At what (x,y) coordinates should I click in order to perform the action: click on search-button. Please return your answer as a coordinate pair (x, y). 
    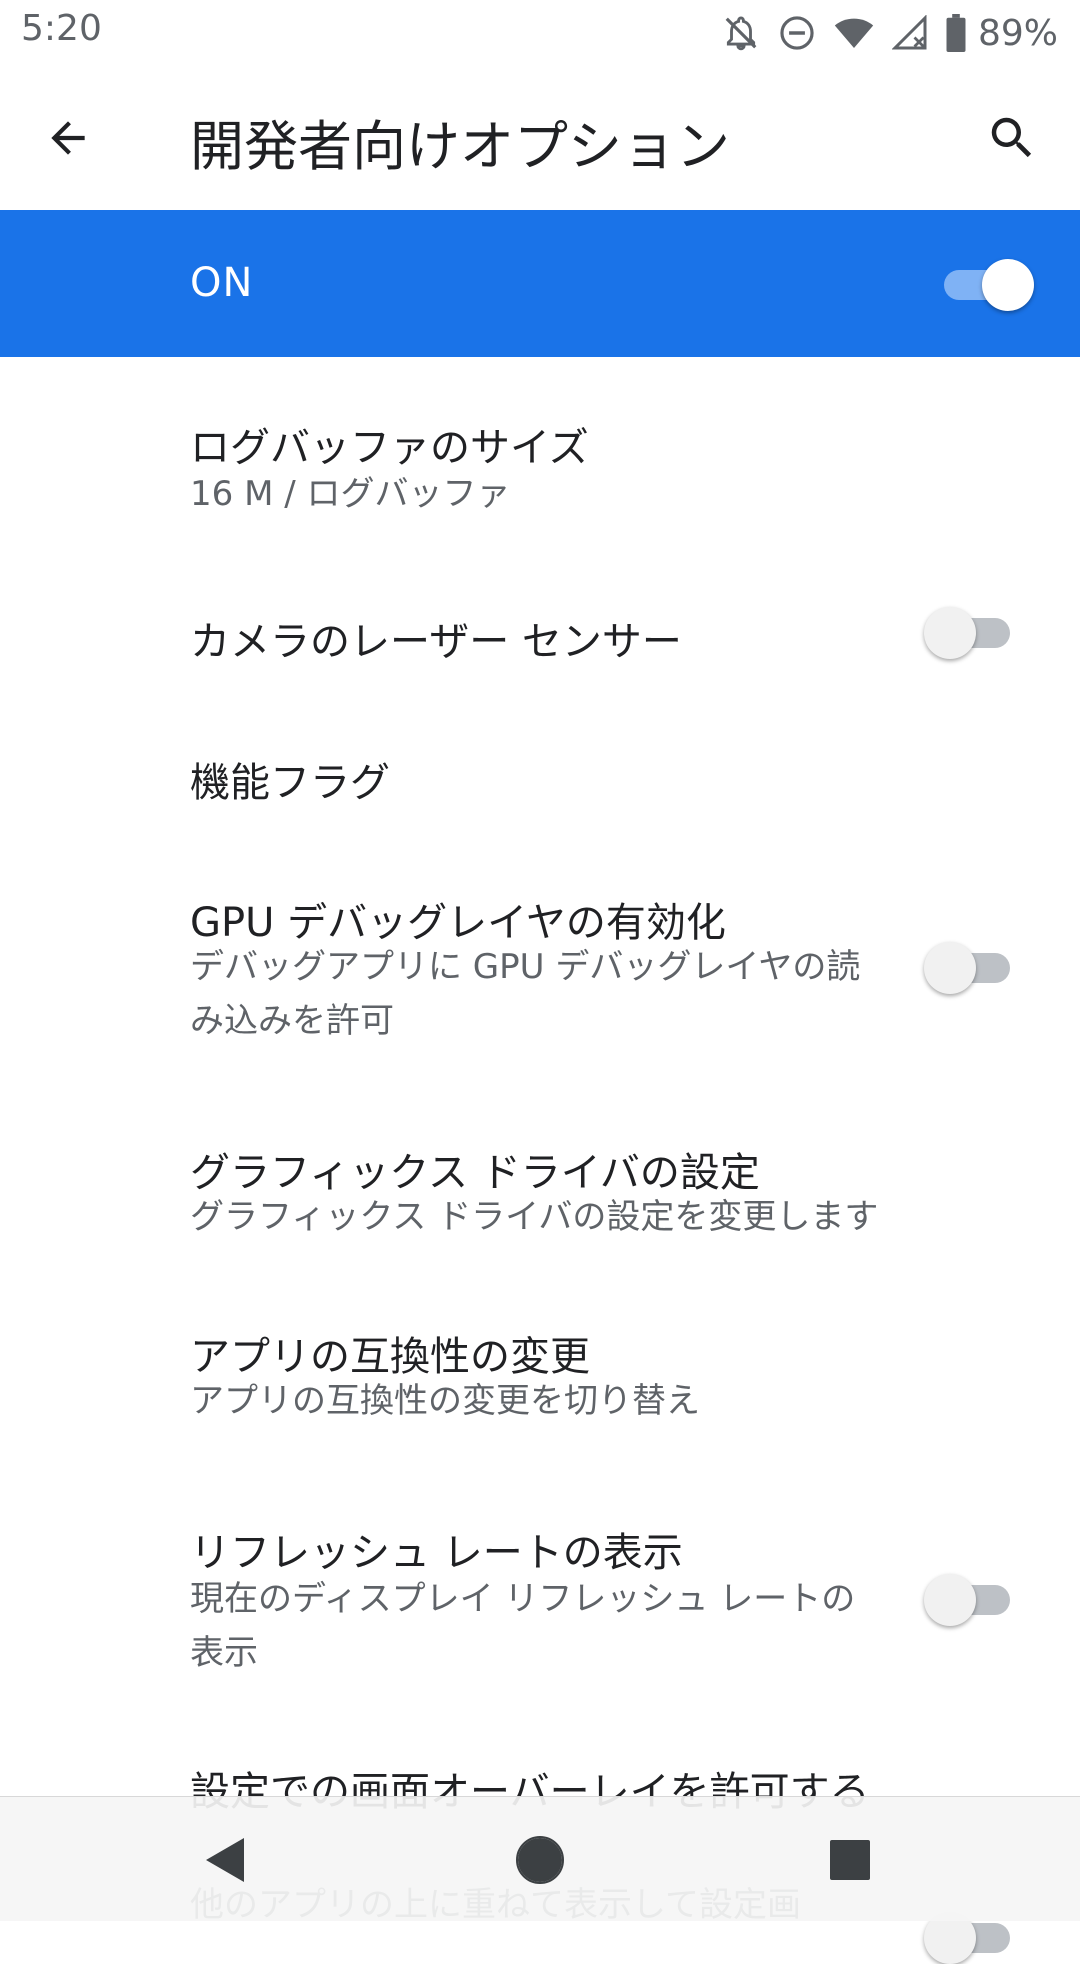
    Looking at the image, I should click on (1012, 138).